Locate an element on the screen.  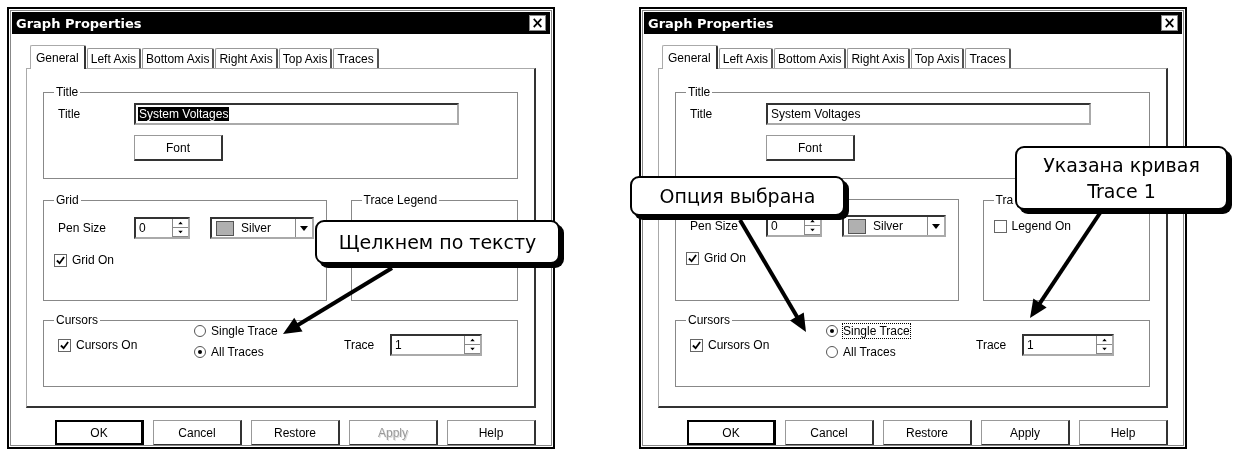
pen-size-spinner: 0 is located at coordinates (162, 228).